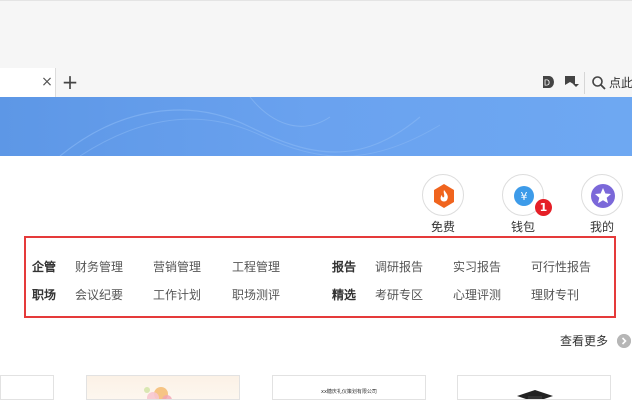  What do you see at coordinates (344, 295) in the screenshot?
I see `category-head-featured: 精选` at bounding box center [344, 295].